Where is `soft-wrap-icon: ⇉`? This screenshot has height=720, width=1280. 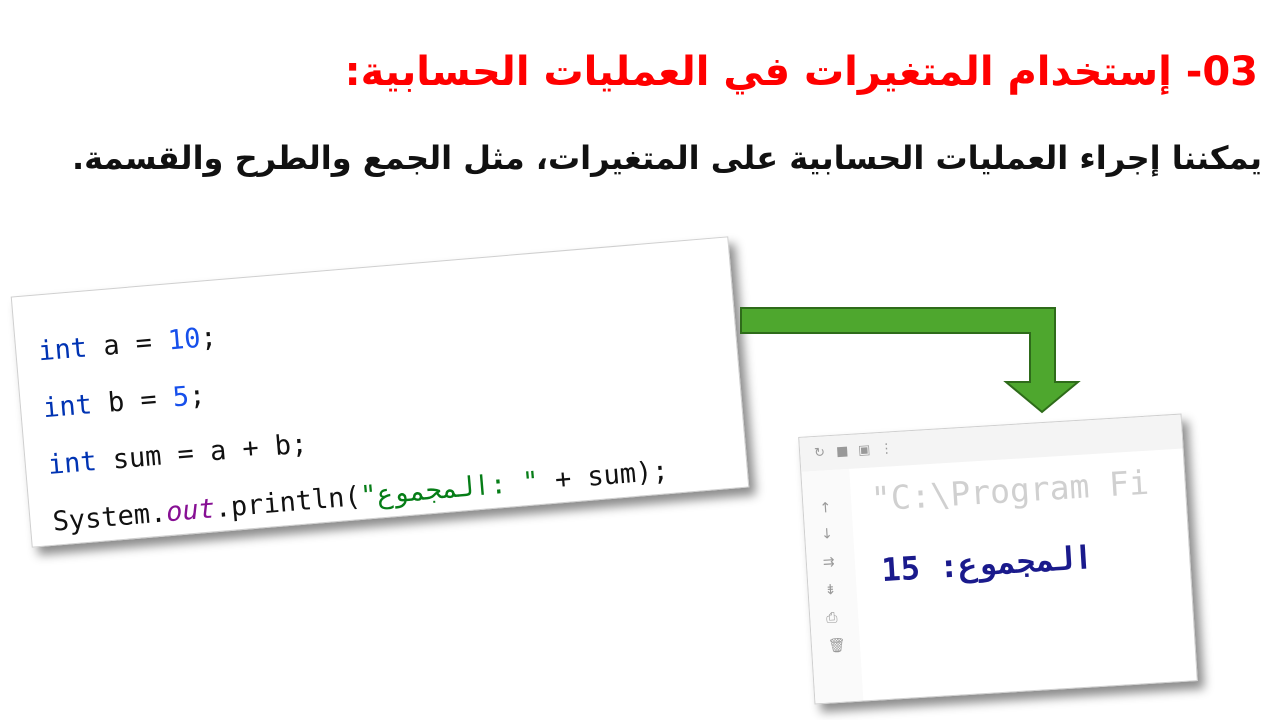
soft-wrap-icon: ⇉ is located at coordinates (828, 562).